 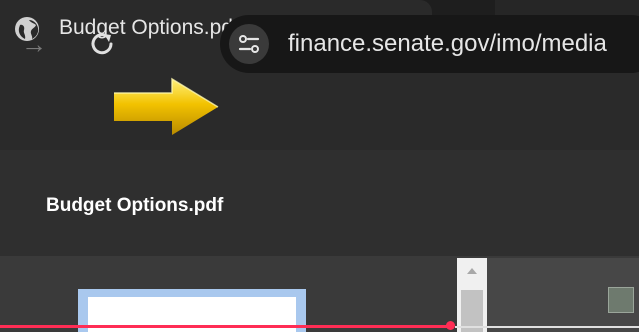 I want to click on seal-icon, so click(x=621, y=300).